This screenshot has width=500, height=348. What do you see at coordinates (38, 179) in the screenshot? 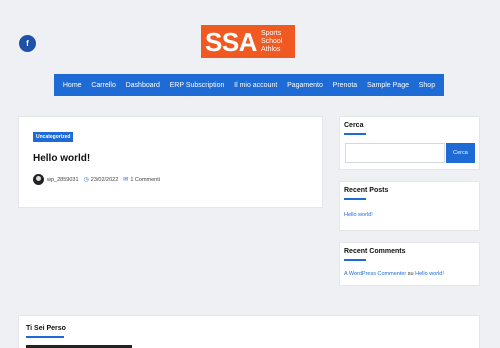
I see `author-avatar` at bounding box center [38, 179].